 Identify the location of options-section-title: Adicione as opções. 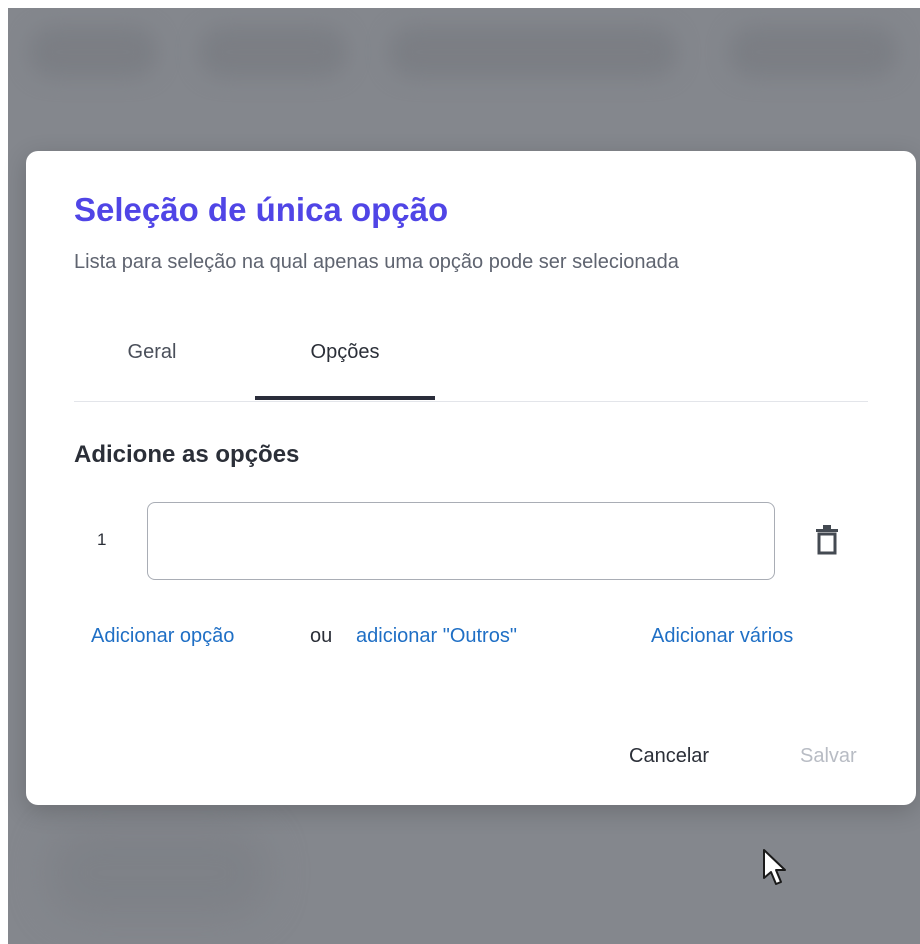
(187, 454).